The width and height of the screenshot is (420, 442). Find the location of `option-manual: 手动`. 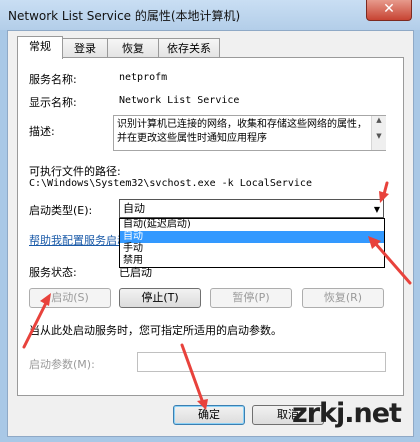

option-manual: 手动 is located at coordinates (252, 249).